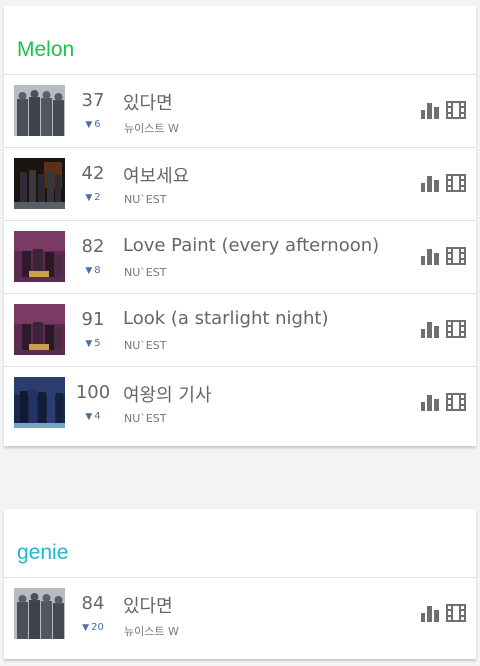 The height and width of the screenshot is (666, 480). Describe the element at coordinates (93, 246) in the screenshot. I see `rank-number: 82` at that location.